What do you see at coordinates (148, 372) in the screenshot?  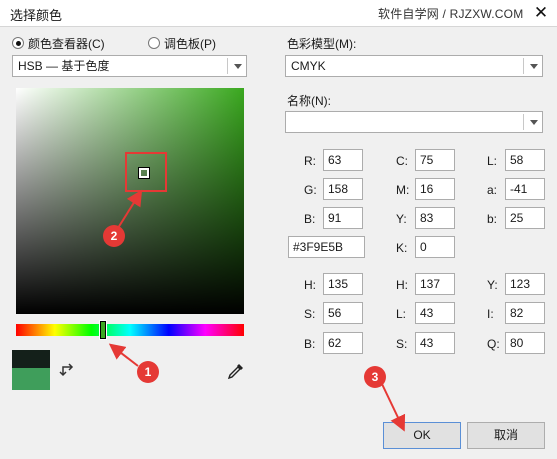 I see `annotation-badge-1: 1` at bounding box center [148, 372].